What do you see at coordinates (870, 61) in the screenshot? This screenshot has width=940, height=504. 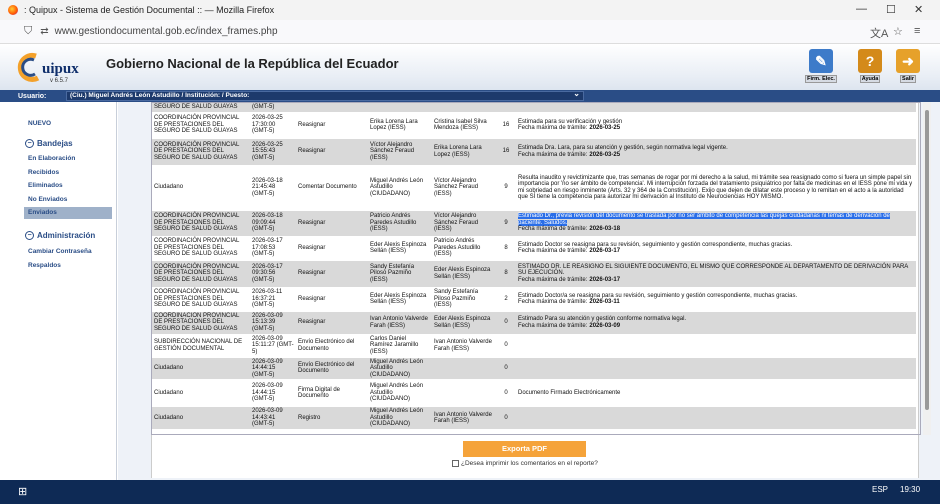 I see `help-icon: ?` at bounding box center [870, 61].